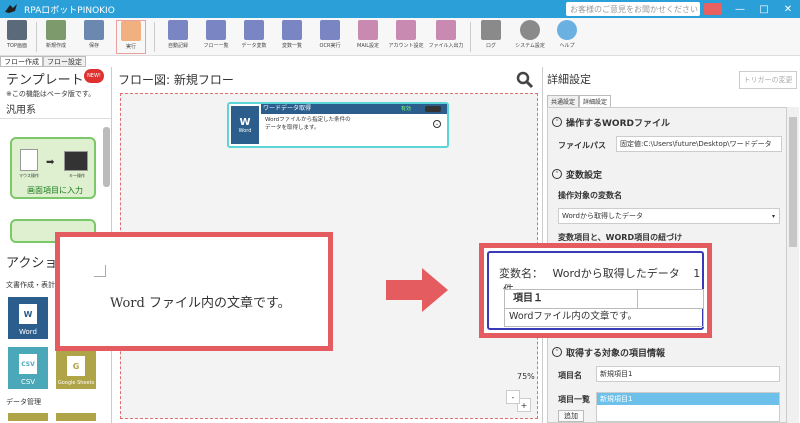 The height and width of the screenshot is (423, 800). Describe the element at coordinates (55, 109) in the screenshot. I see `category-label: 汎用系` at that location.